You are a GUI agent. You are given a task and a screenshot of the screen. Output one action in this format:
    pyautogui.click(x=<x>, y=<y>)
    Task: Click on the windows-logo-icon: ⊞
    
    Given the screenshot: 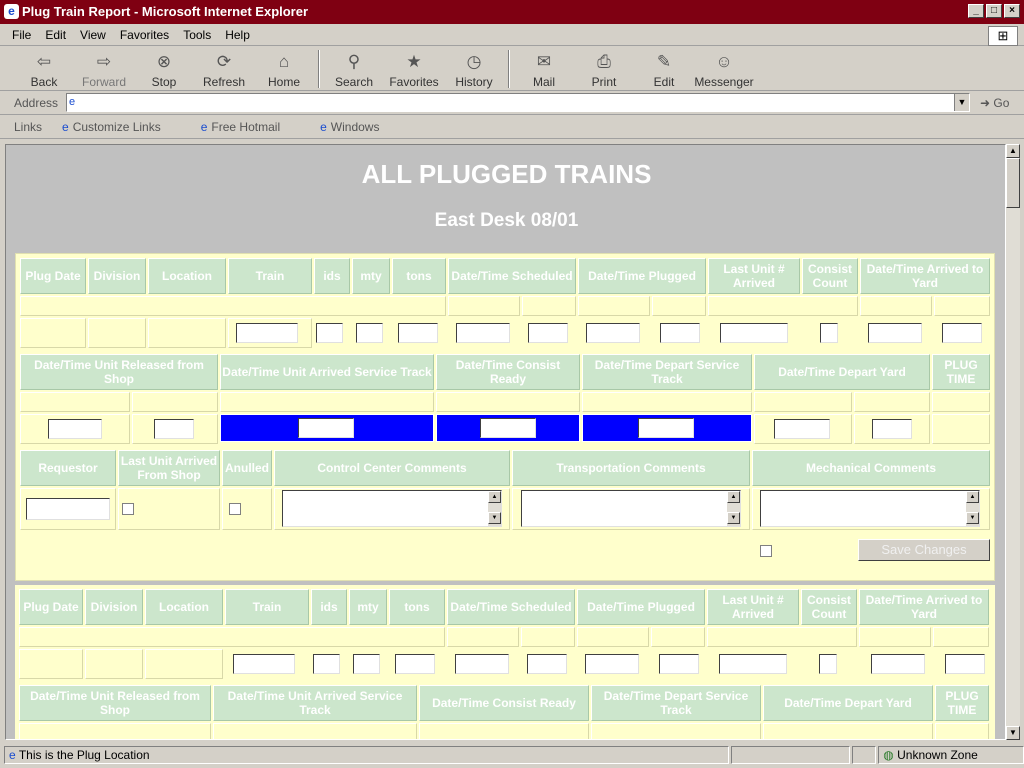 What is the action you would take?
    pyautogui.click(x=1003, y=36)
    